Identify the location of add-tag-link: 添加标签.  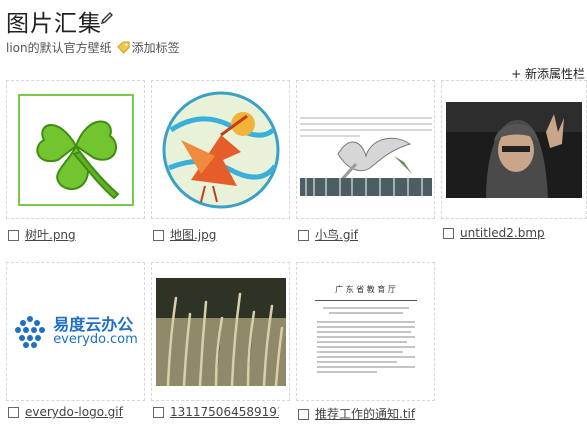
(156, 48).